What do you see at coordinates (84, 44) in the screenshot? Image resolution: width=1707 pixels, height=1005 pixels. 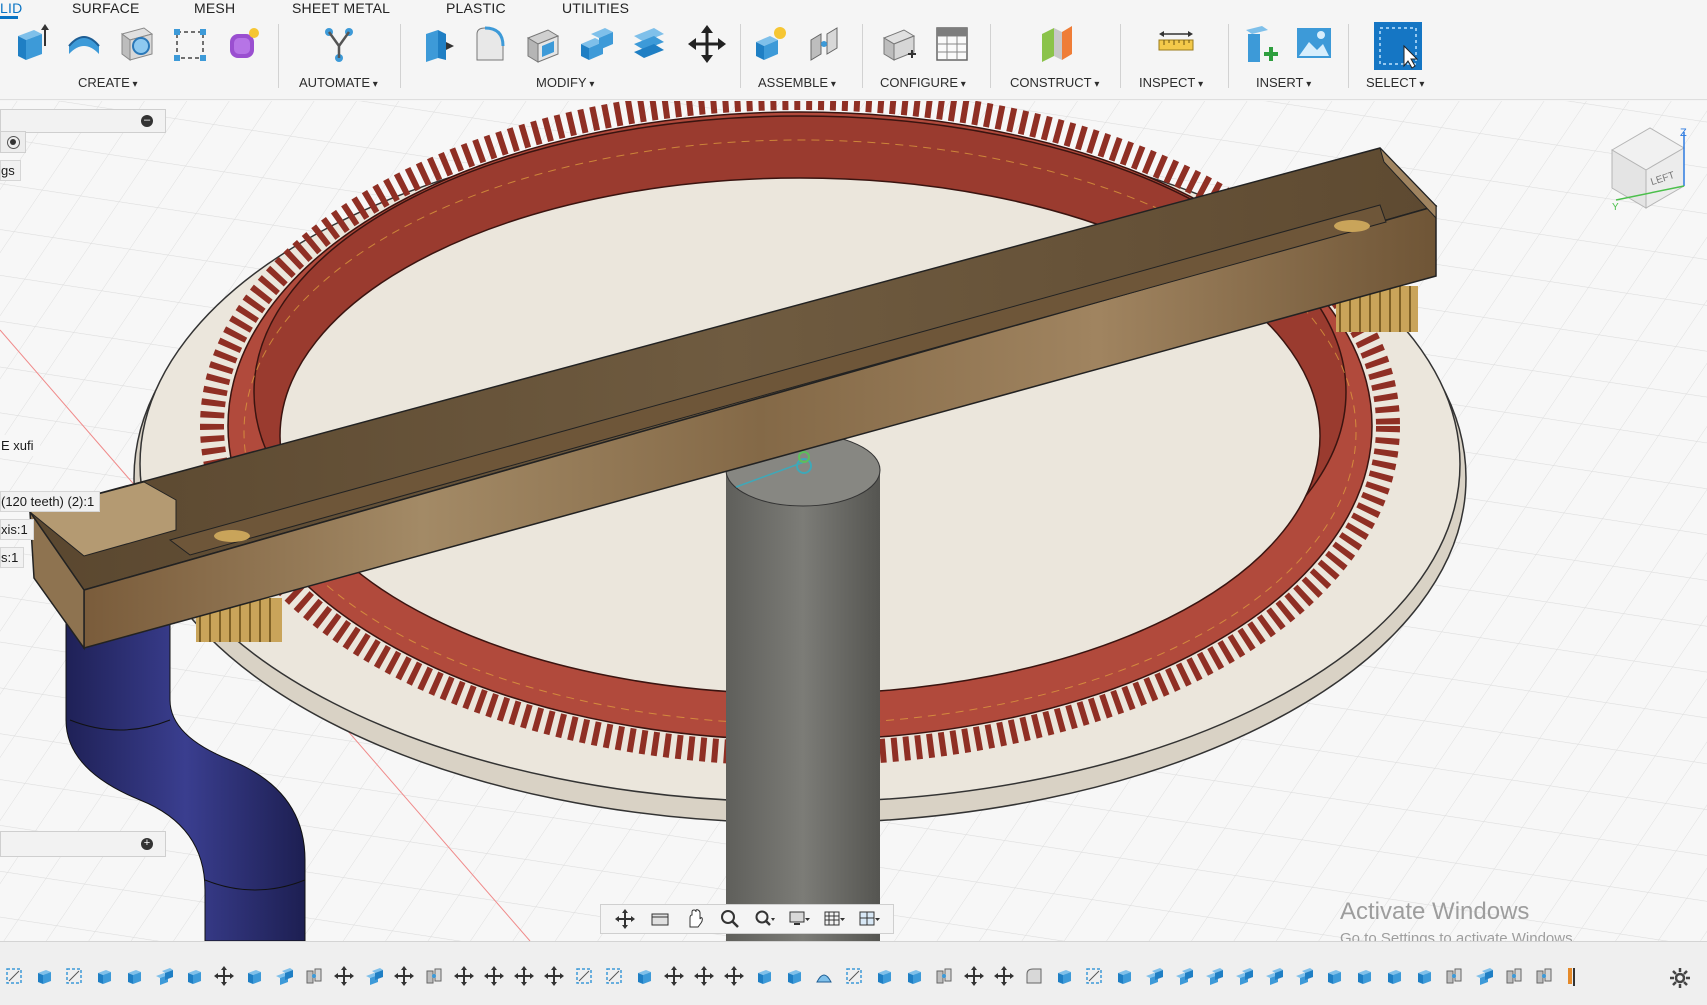 I see `revolve-icon` at bounding box center [84, 44].